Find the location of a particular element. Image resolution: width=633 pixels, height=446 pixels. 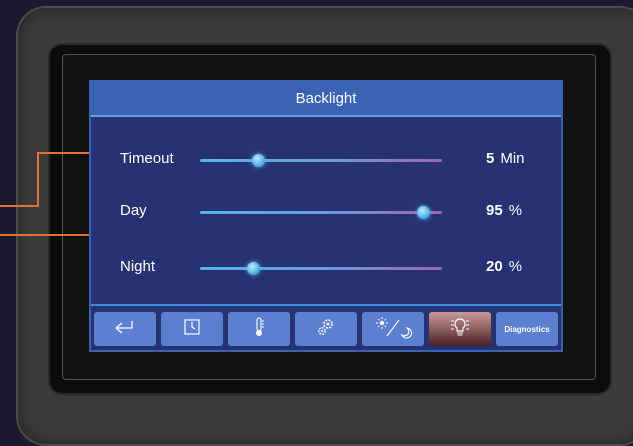

temperature-button is located at coordinates (259, 329).